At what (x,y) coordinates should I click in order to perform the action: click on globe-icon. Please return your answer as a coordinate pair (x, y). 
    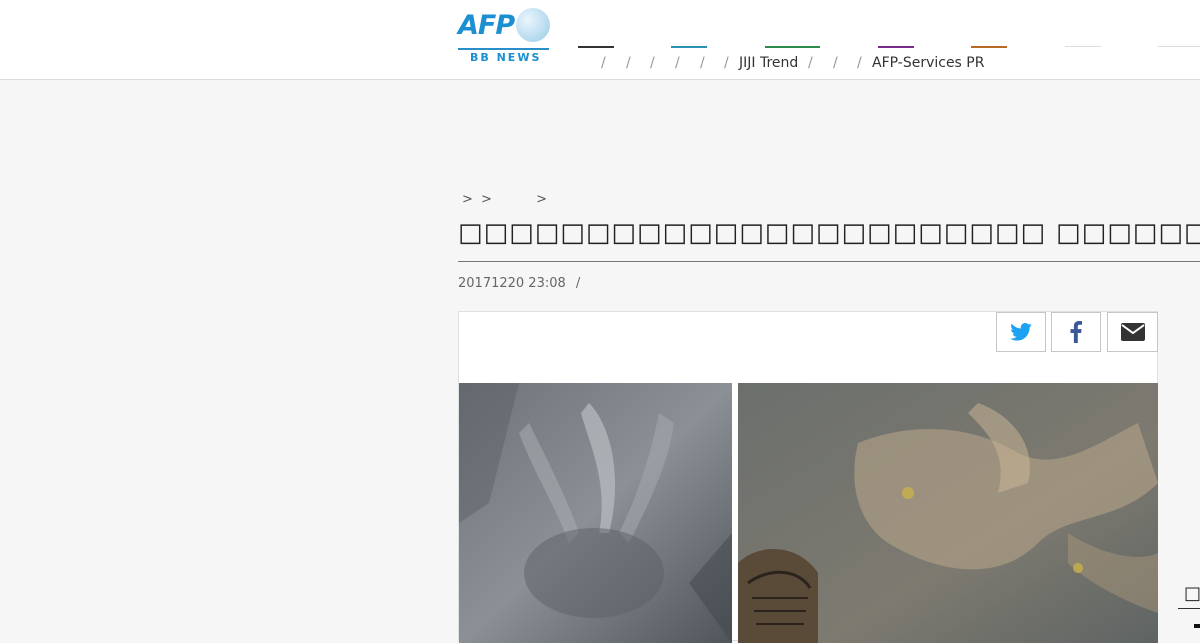
    Looking at the image, I should click on (533, 25).